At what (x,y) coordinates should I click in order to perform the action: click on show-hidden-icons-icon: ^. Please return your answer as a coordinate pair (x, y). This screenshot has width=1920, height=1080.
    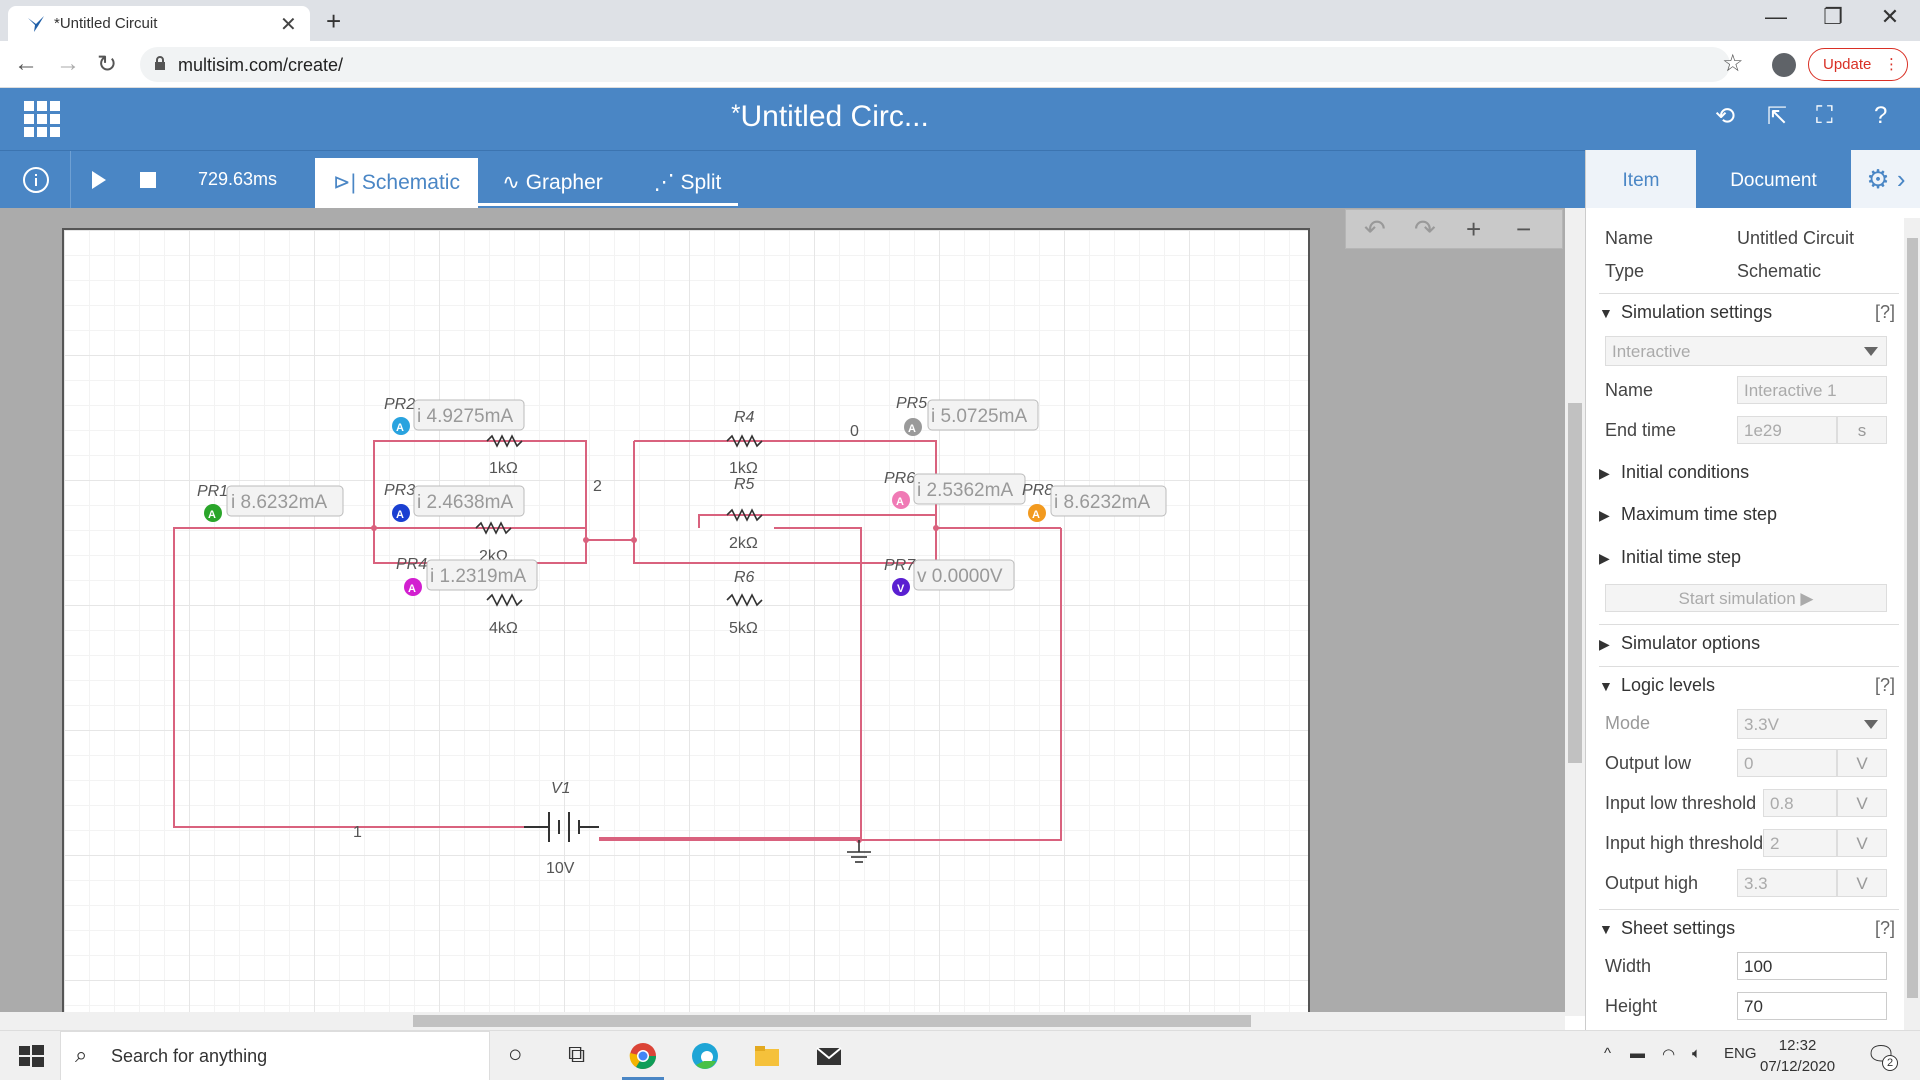
    Looking at the image, I should click on (1607, 1053).